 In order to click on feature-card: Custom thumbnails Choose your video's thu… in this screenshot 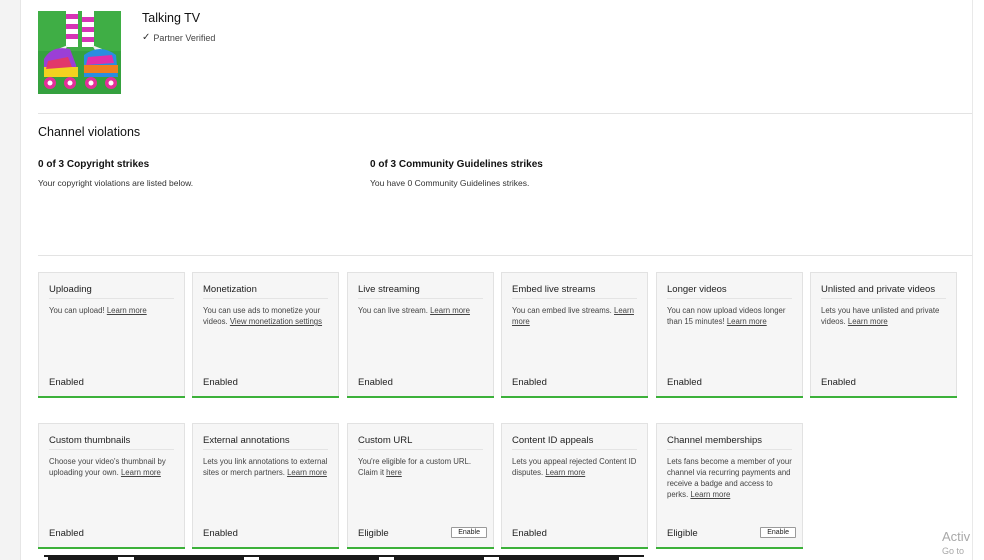, I will do `click(111, 486)`.